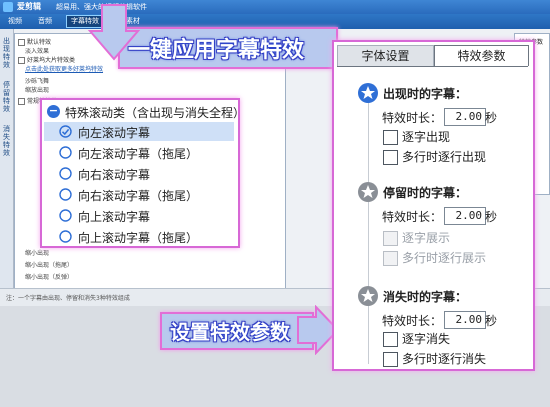 Image resolution: width=550 pixels, height=407 pixels. I want to click on effect-label: 向左滚动字幕（拖尾）, so click(138, 154).